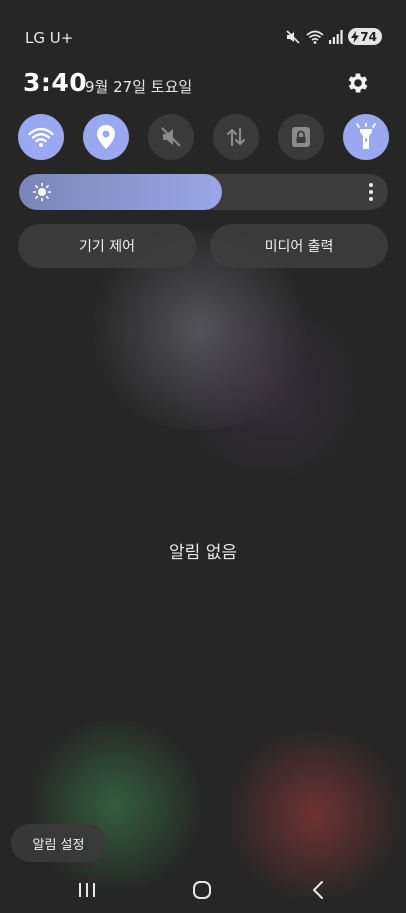 This screenshot has height=913, width=406. I want to click on lock-icon, so click(301, 137).